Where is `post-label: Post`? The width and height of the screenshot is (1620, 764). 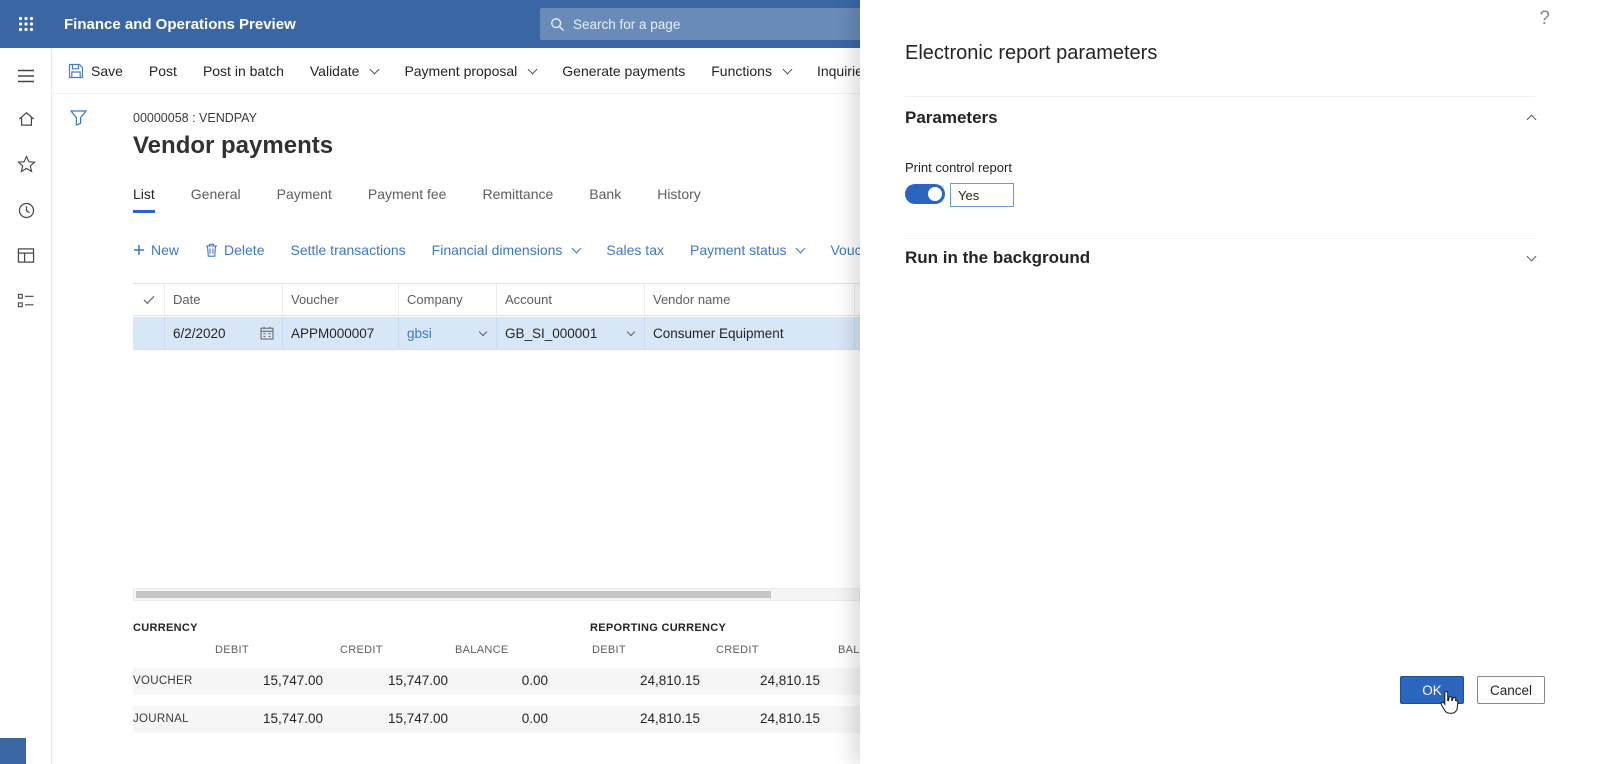
post-label: Post is located at coordinates (162, 70).